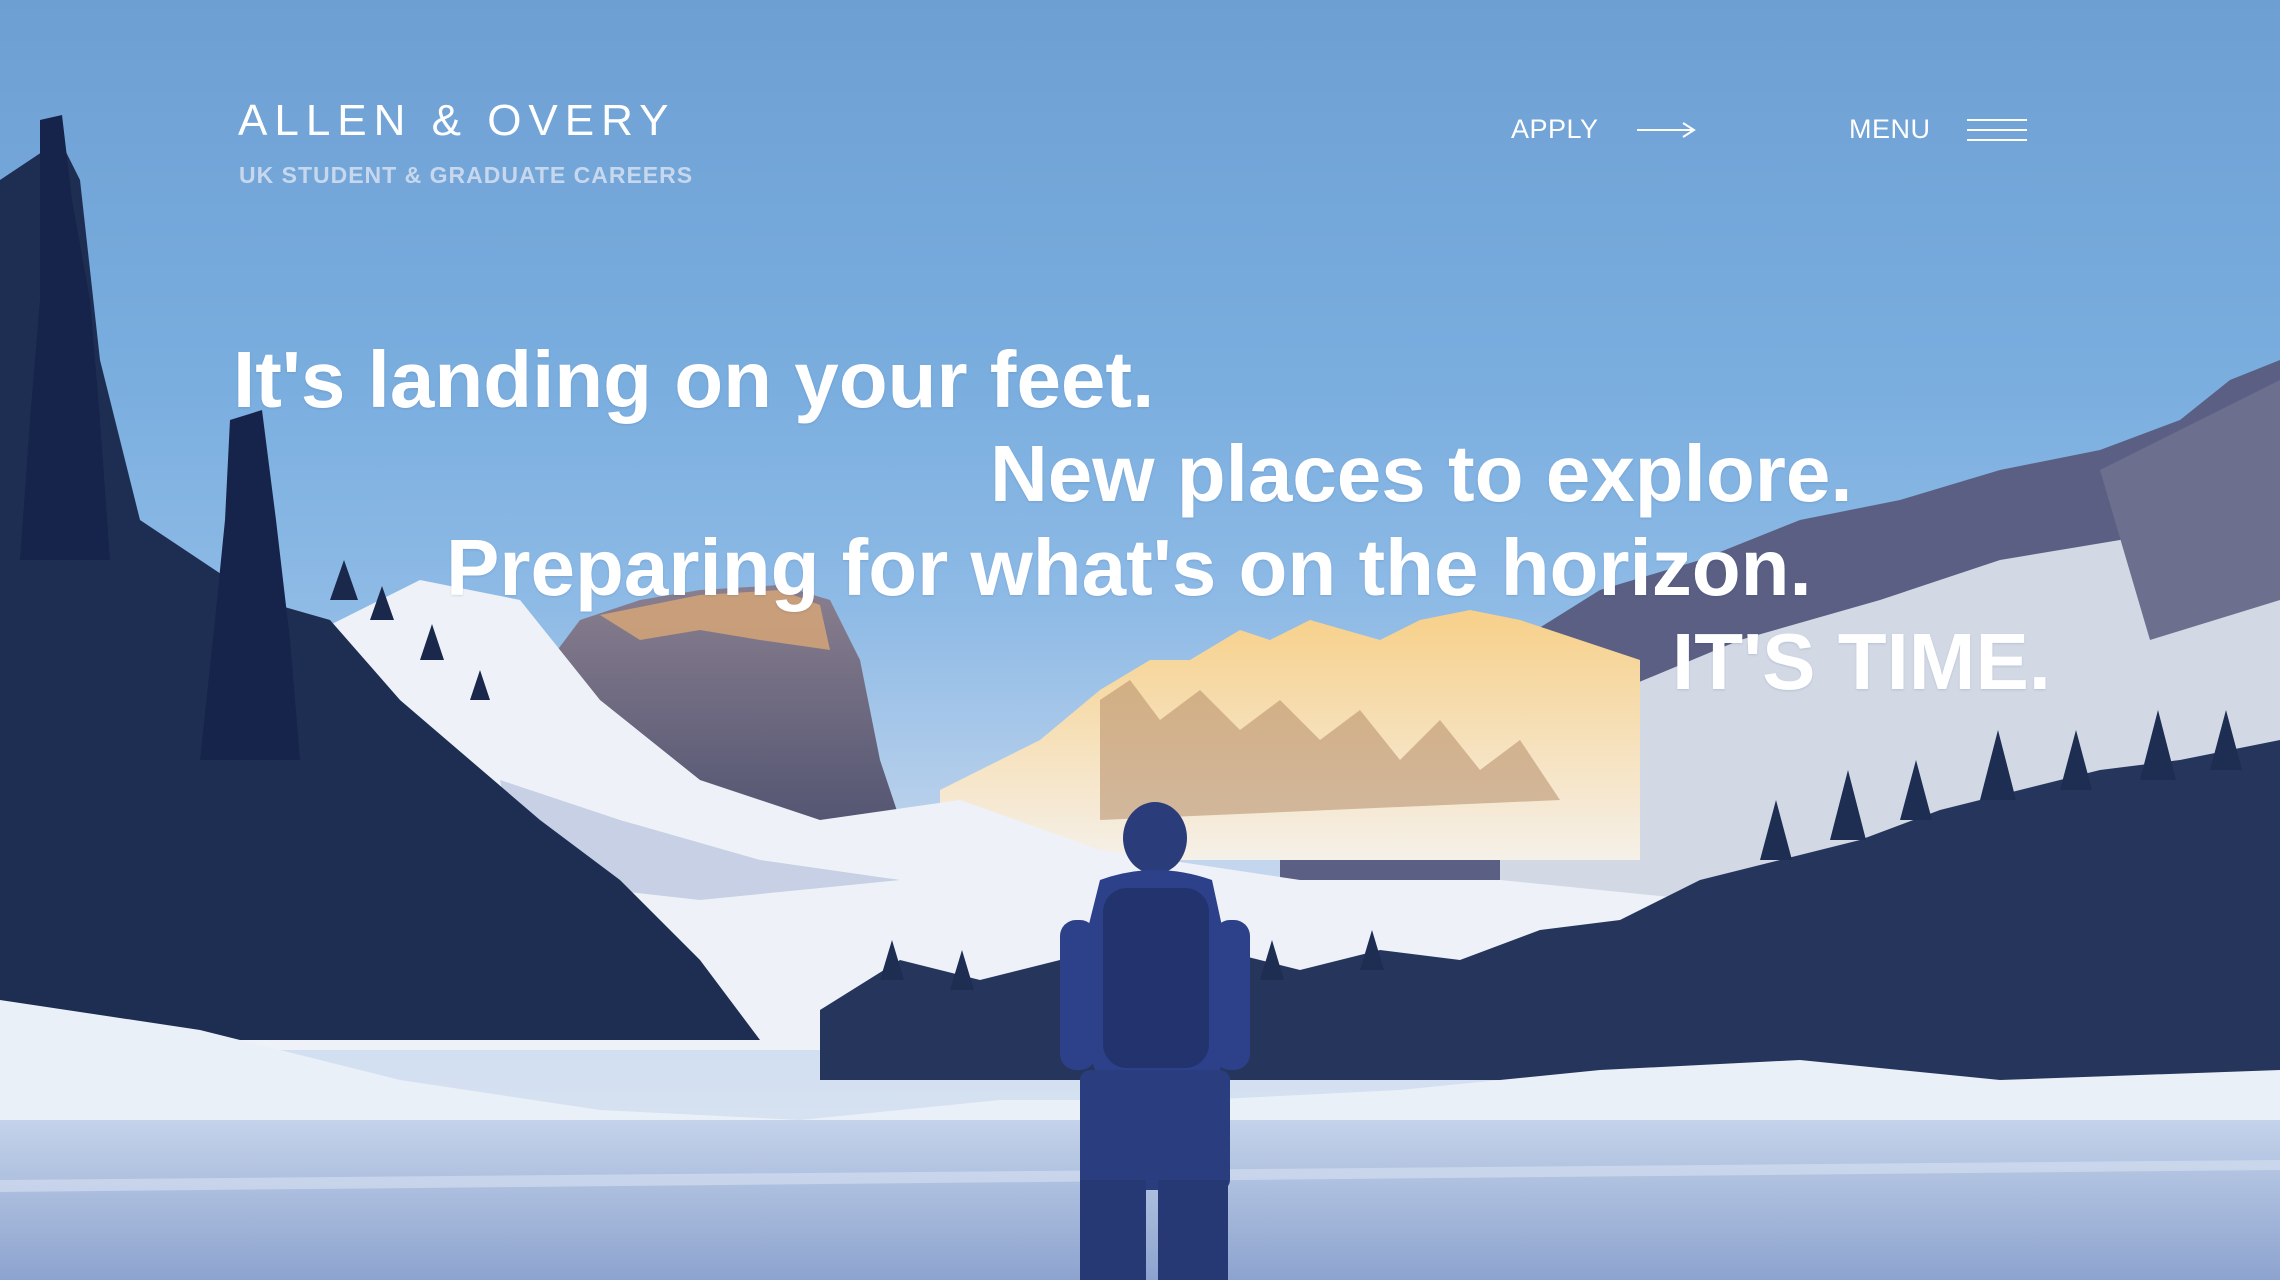 The width and height of the screenshot is (2280, 1280). What do you see at coordinates (1996, 129) in the screenshot?
I see `hamburger-icon` at bounding box center [1996, 129].